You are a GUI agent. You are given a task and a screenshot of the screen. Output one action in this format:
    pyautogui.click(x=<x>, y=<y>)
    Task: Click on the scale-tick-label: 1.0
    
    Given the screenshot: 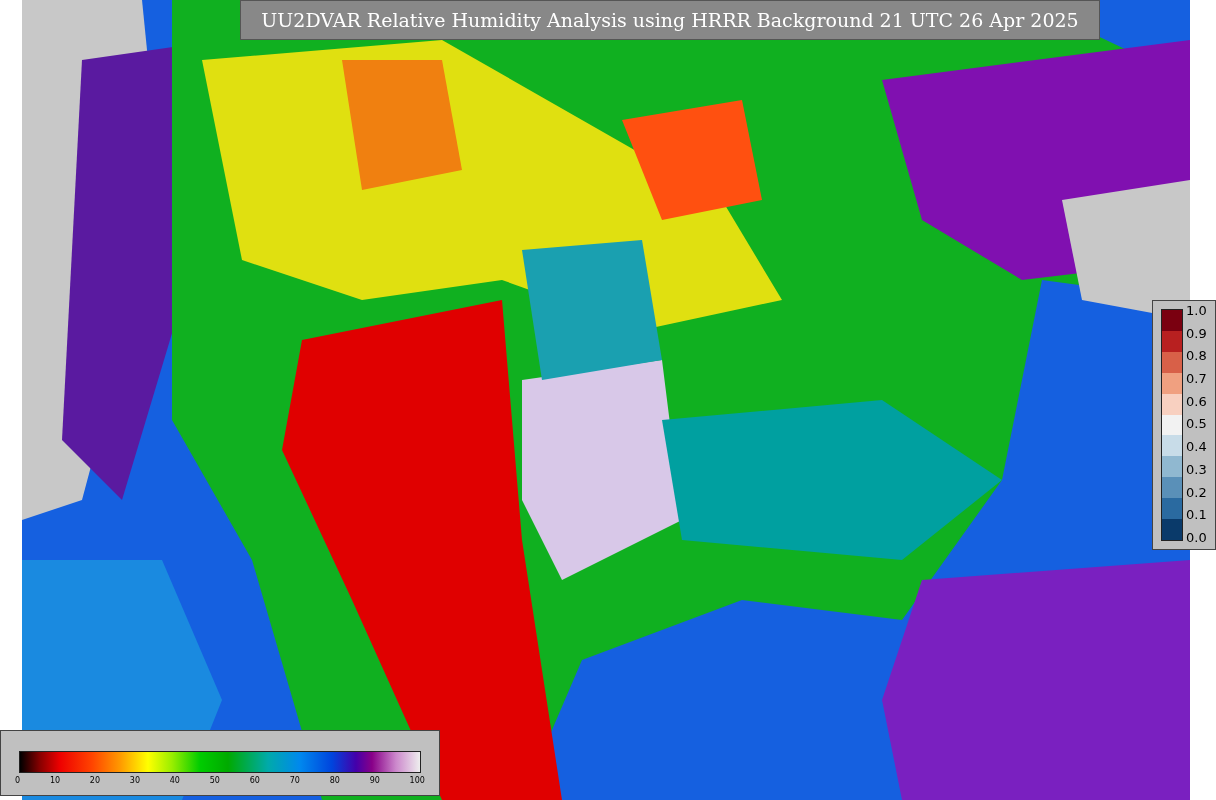 What is the action you would take?
    pyautogui.click(x=1196, y=310)
    